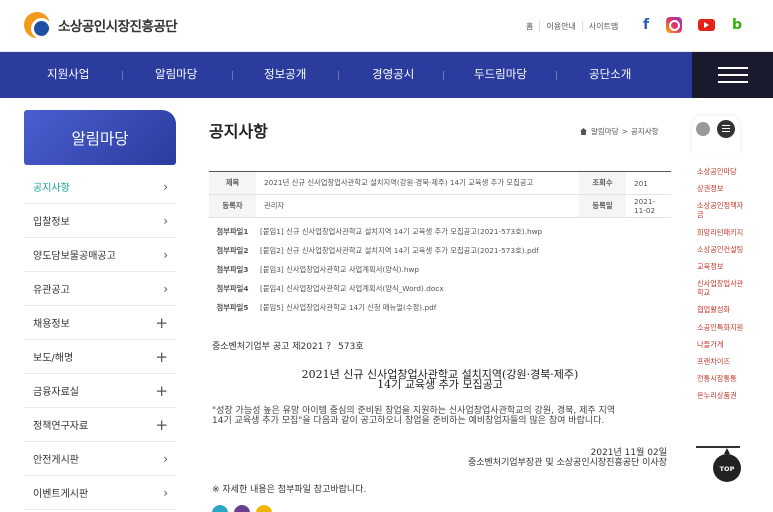 The width and height of the screenshot is (773, 512). What do you see at coordinates (274, 205) in the screenshot?
I see `author-value: 관리자` at bounding box center [274, 205].